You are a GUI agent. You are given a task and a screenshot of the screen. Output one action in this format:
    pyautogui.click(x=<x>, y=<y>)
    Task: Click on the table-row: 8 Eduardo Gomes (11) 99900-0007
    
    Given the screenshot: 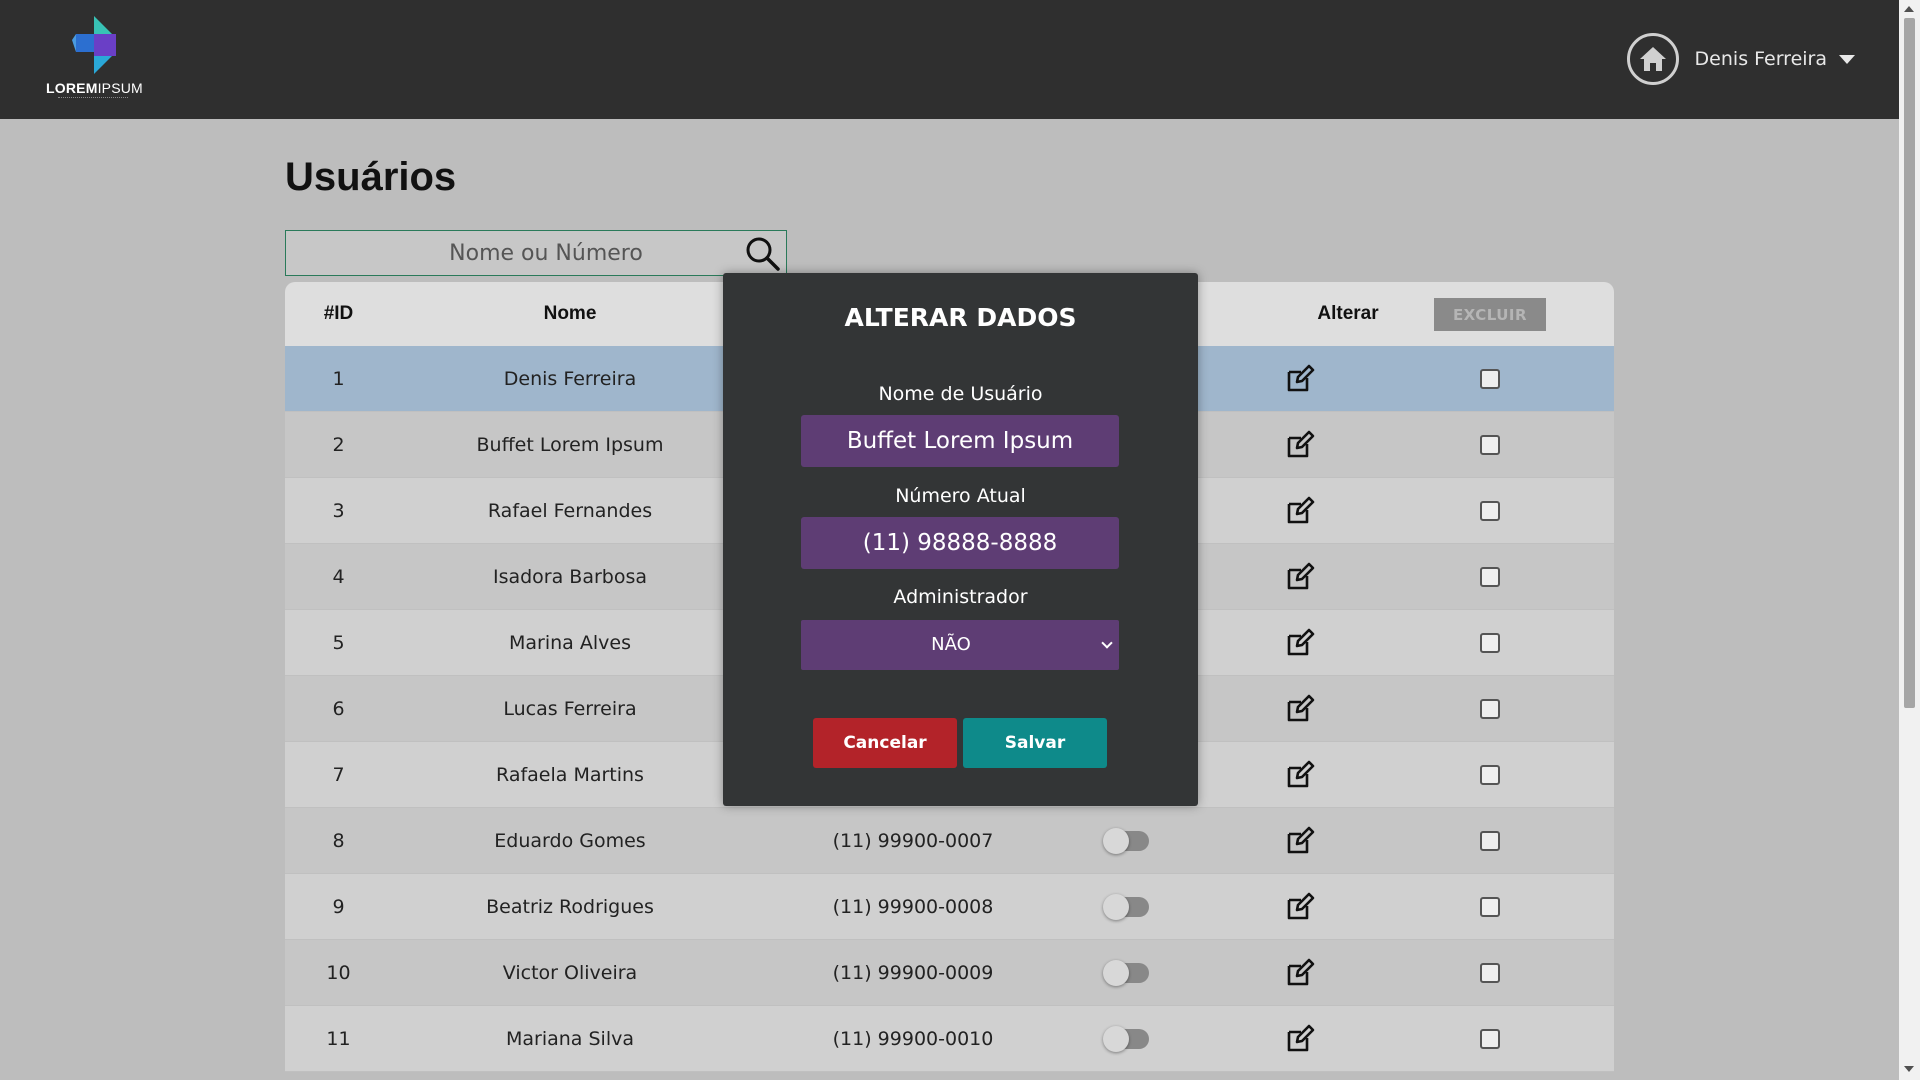 What is the action you would take?
    pyautogui.click(x=949, y=841)
    